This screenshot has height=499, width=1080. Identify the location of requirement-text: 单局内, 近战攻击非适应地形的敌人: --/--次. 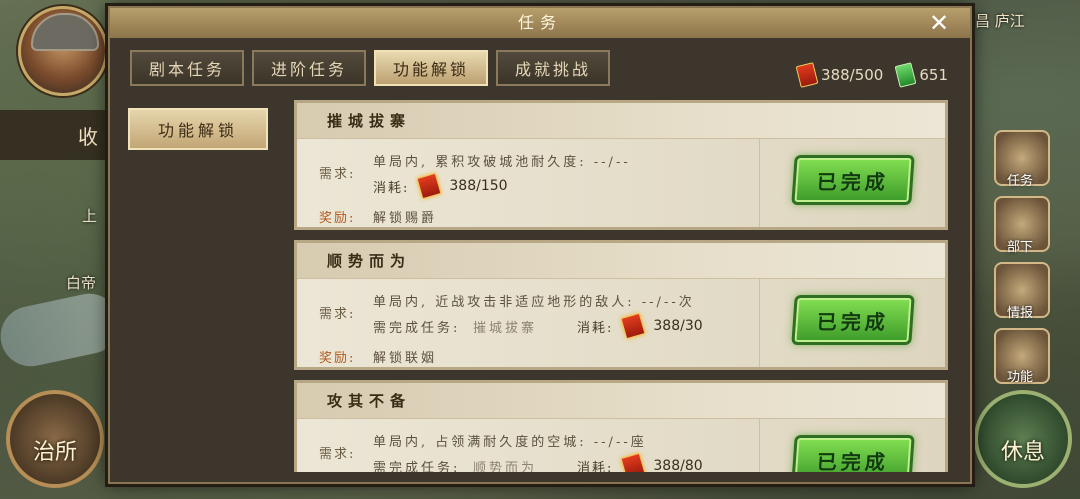
(534, 302).